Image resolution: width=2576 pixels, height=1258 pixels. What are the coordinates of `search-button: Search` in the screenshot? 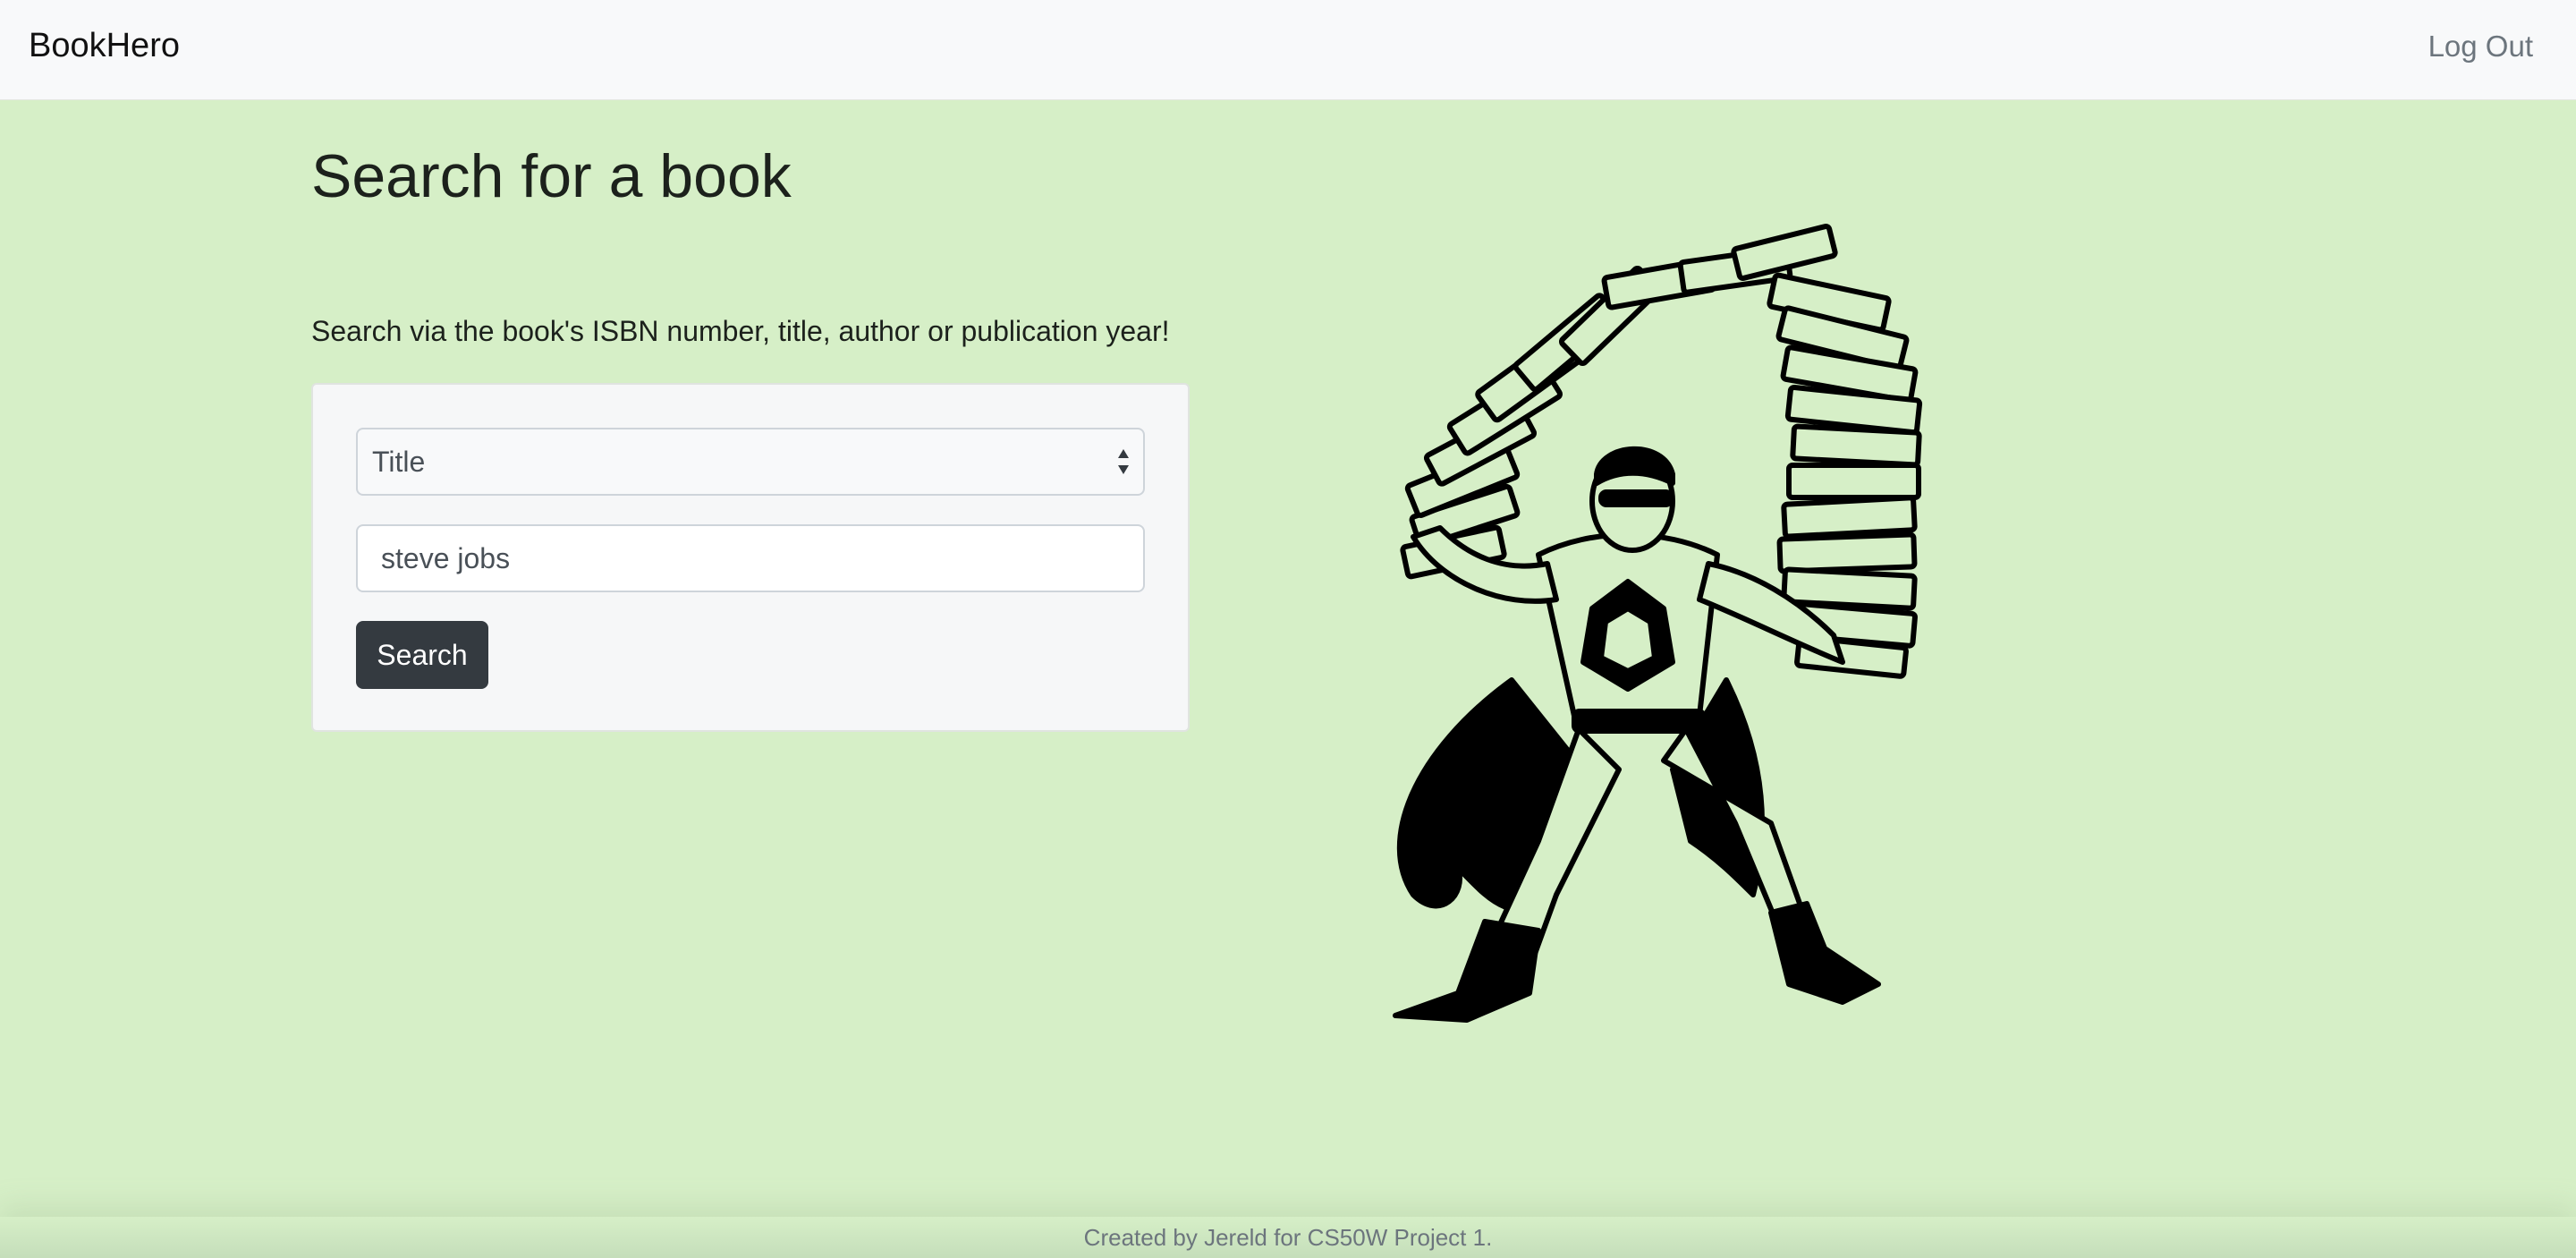 It's located at (422, 655).